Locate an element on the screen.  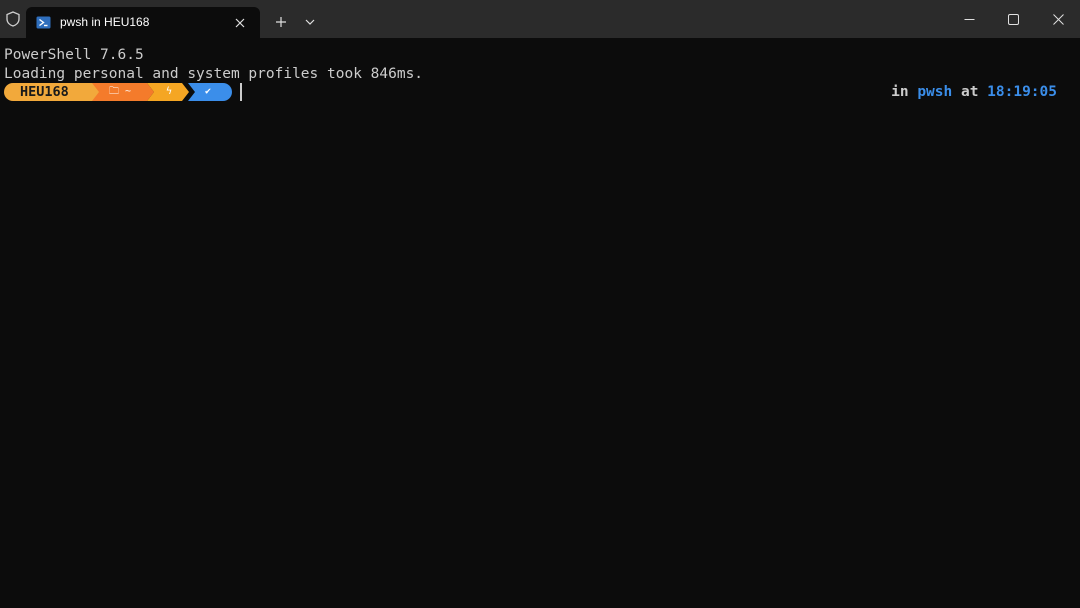
right-prompt-time: 18:19:05 is located at coordinates (1022, 92).